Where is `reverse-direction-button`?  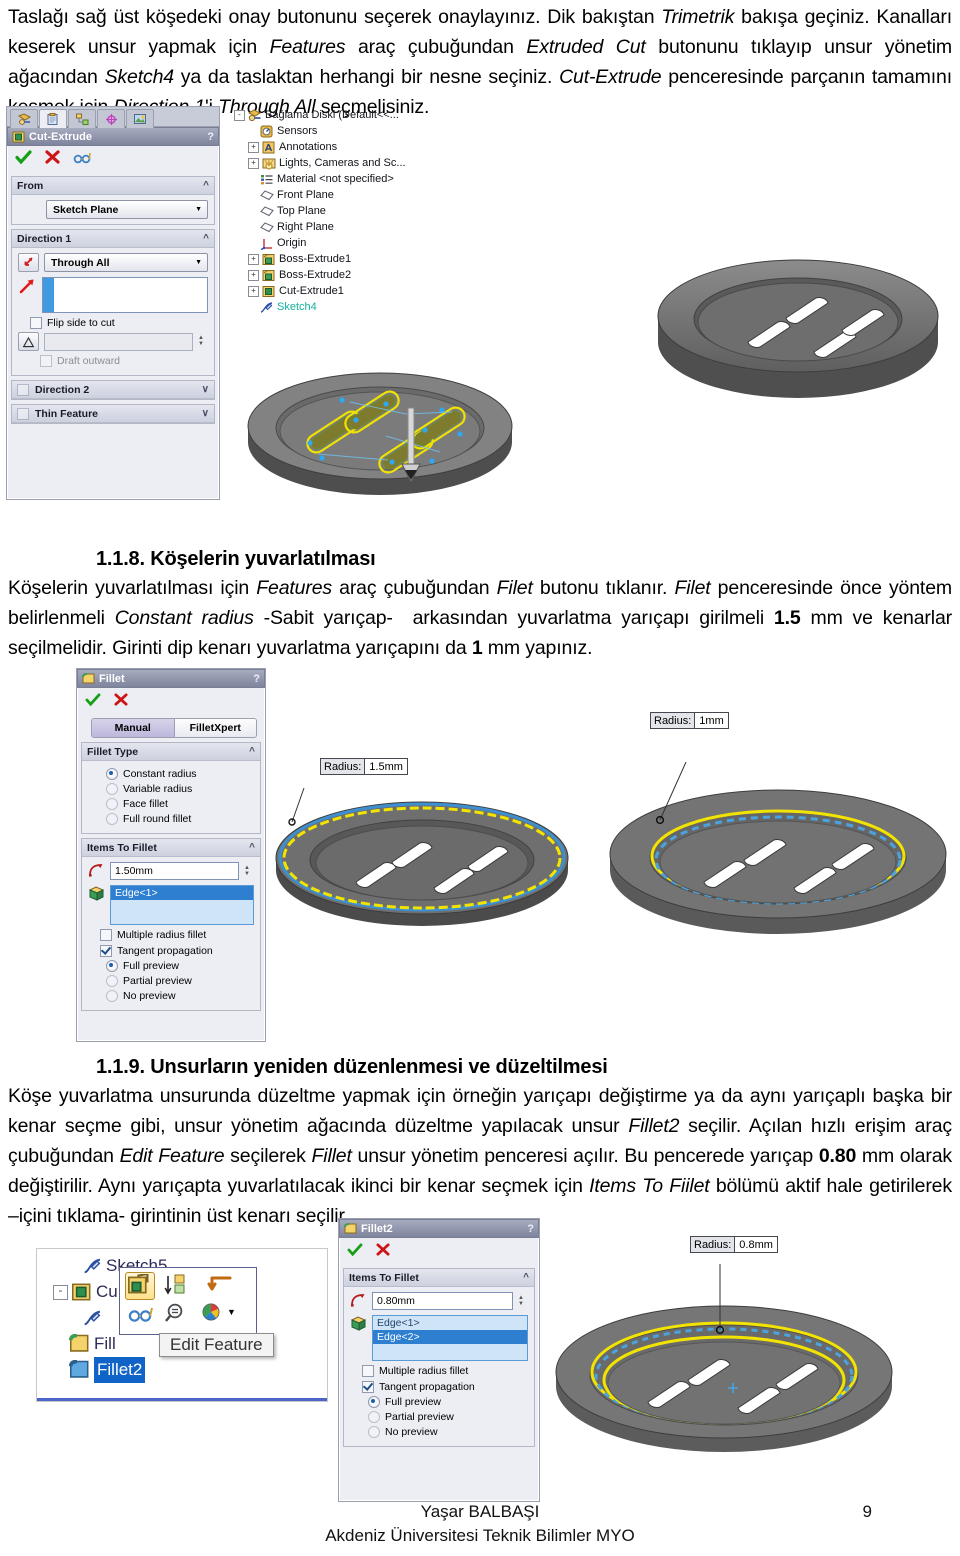
reverse-direction-button is located at coordinates (28, 262).